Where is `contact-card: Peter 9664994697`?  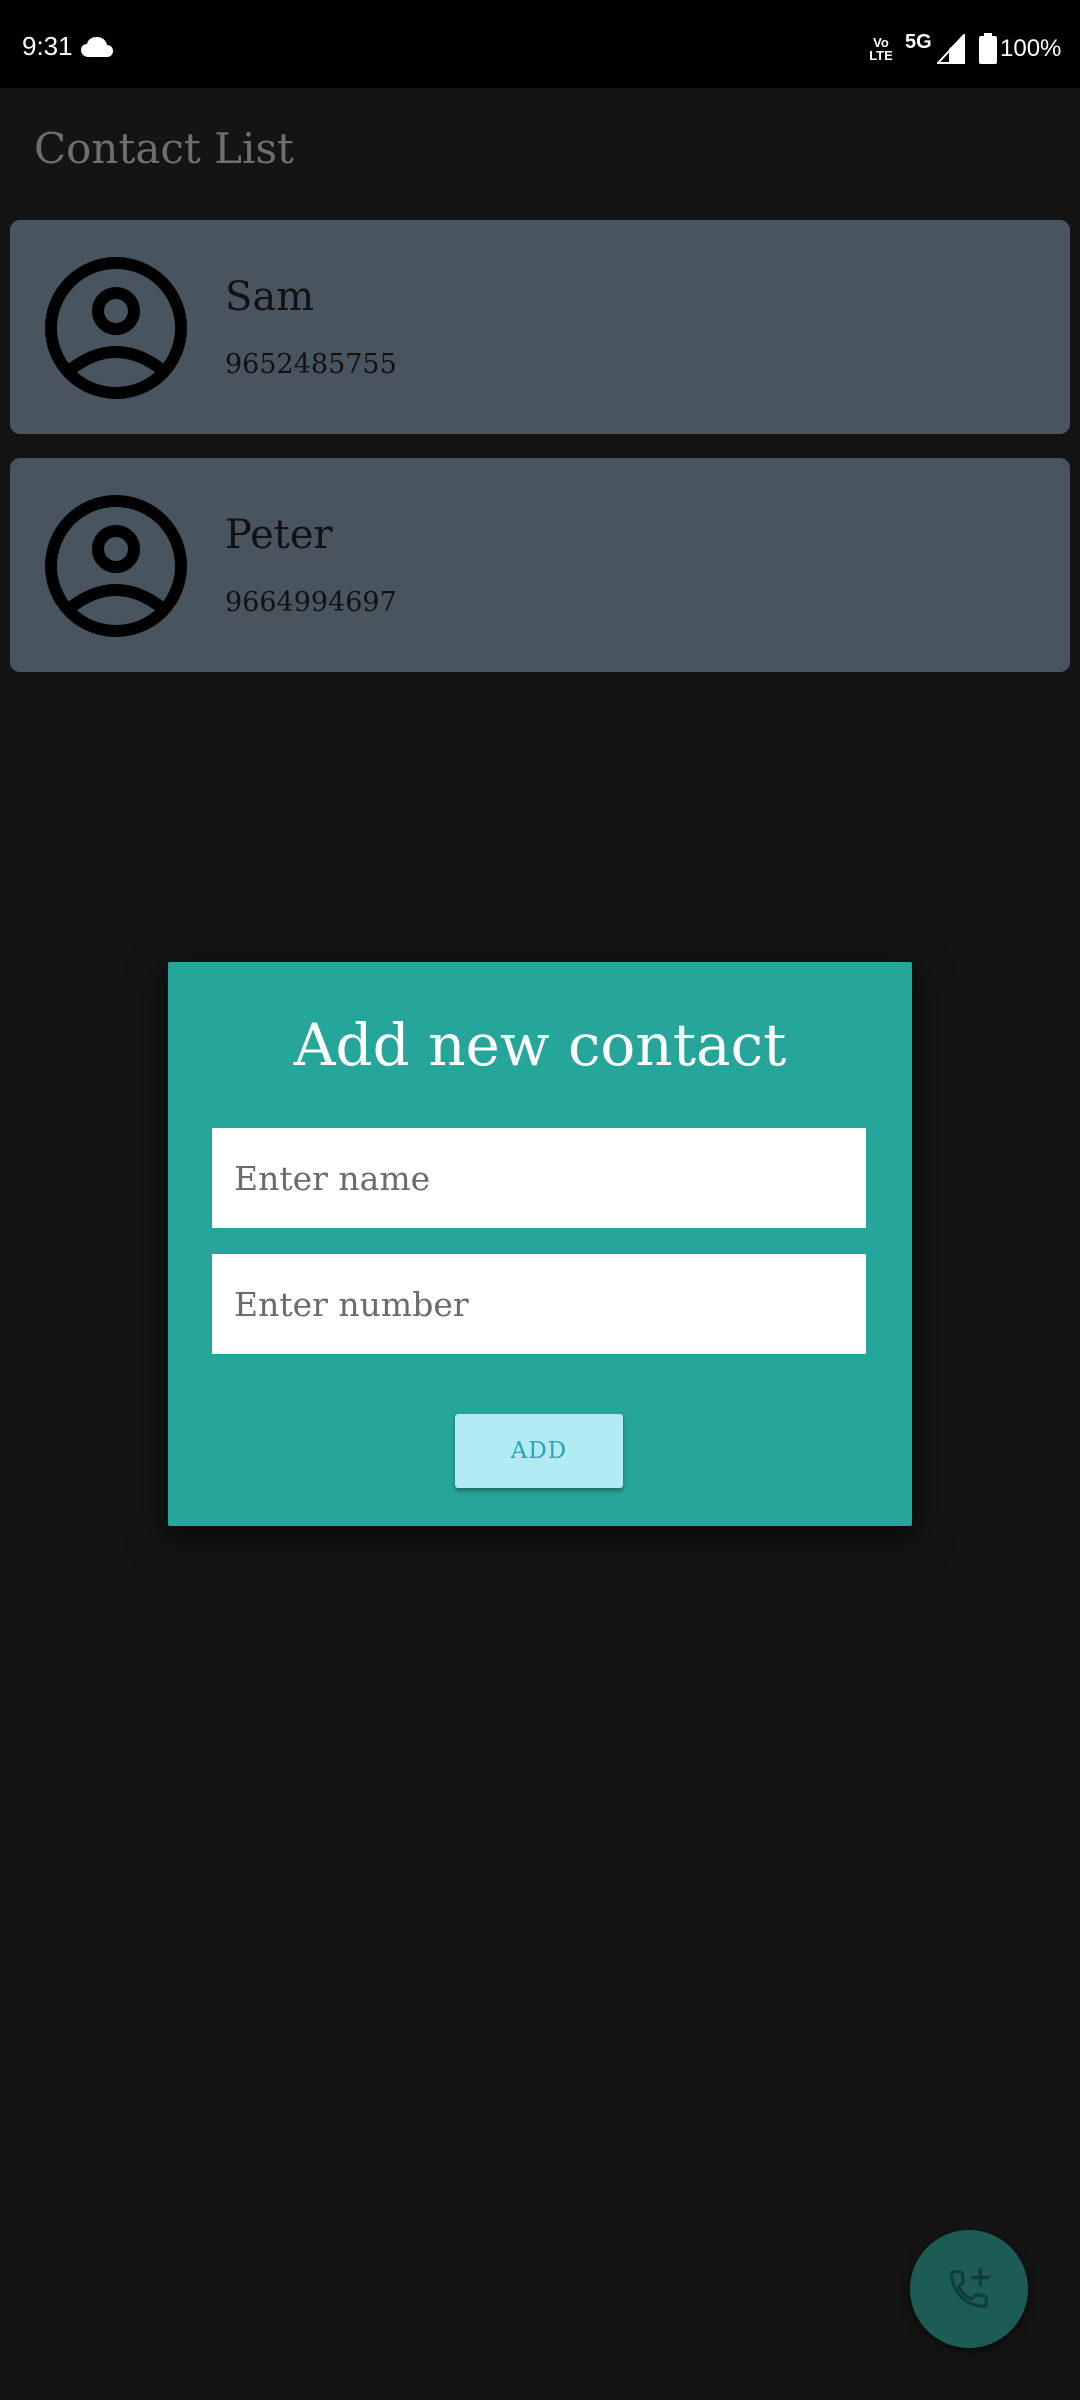 contact-card: Peter 9664994697 is located at coordinates (540, 565).